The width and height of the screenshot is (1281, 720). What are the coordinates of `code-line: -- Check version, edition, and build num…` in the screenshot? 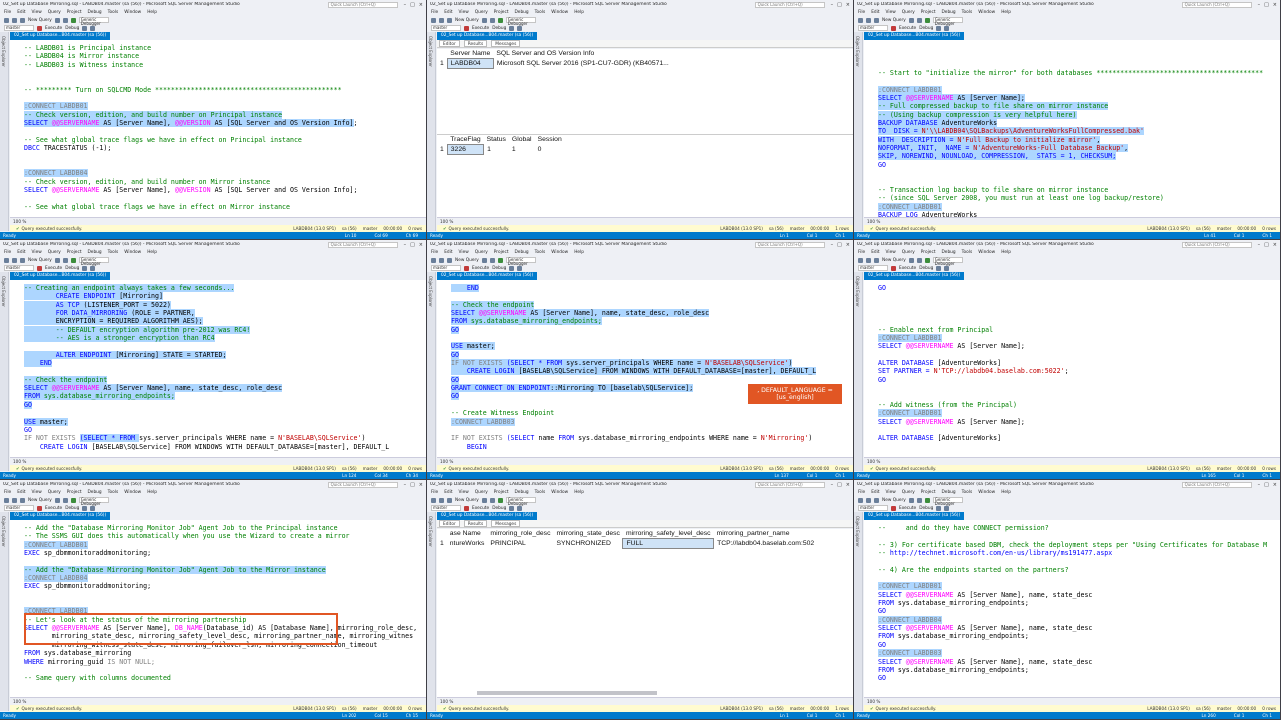 It's located at (223, 114).